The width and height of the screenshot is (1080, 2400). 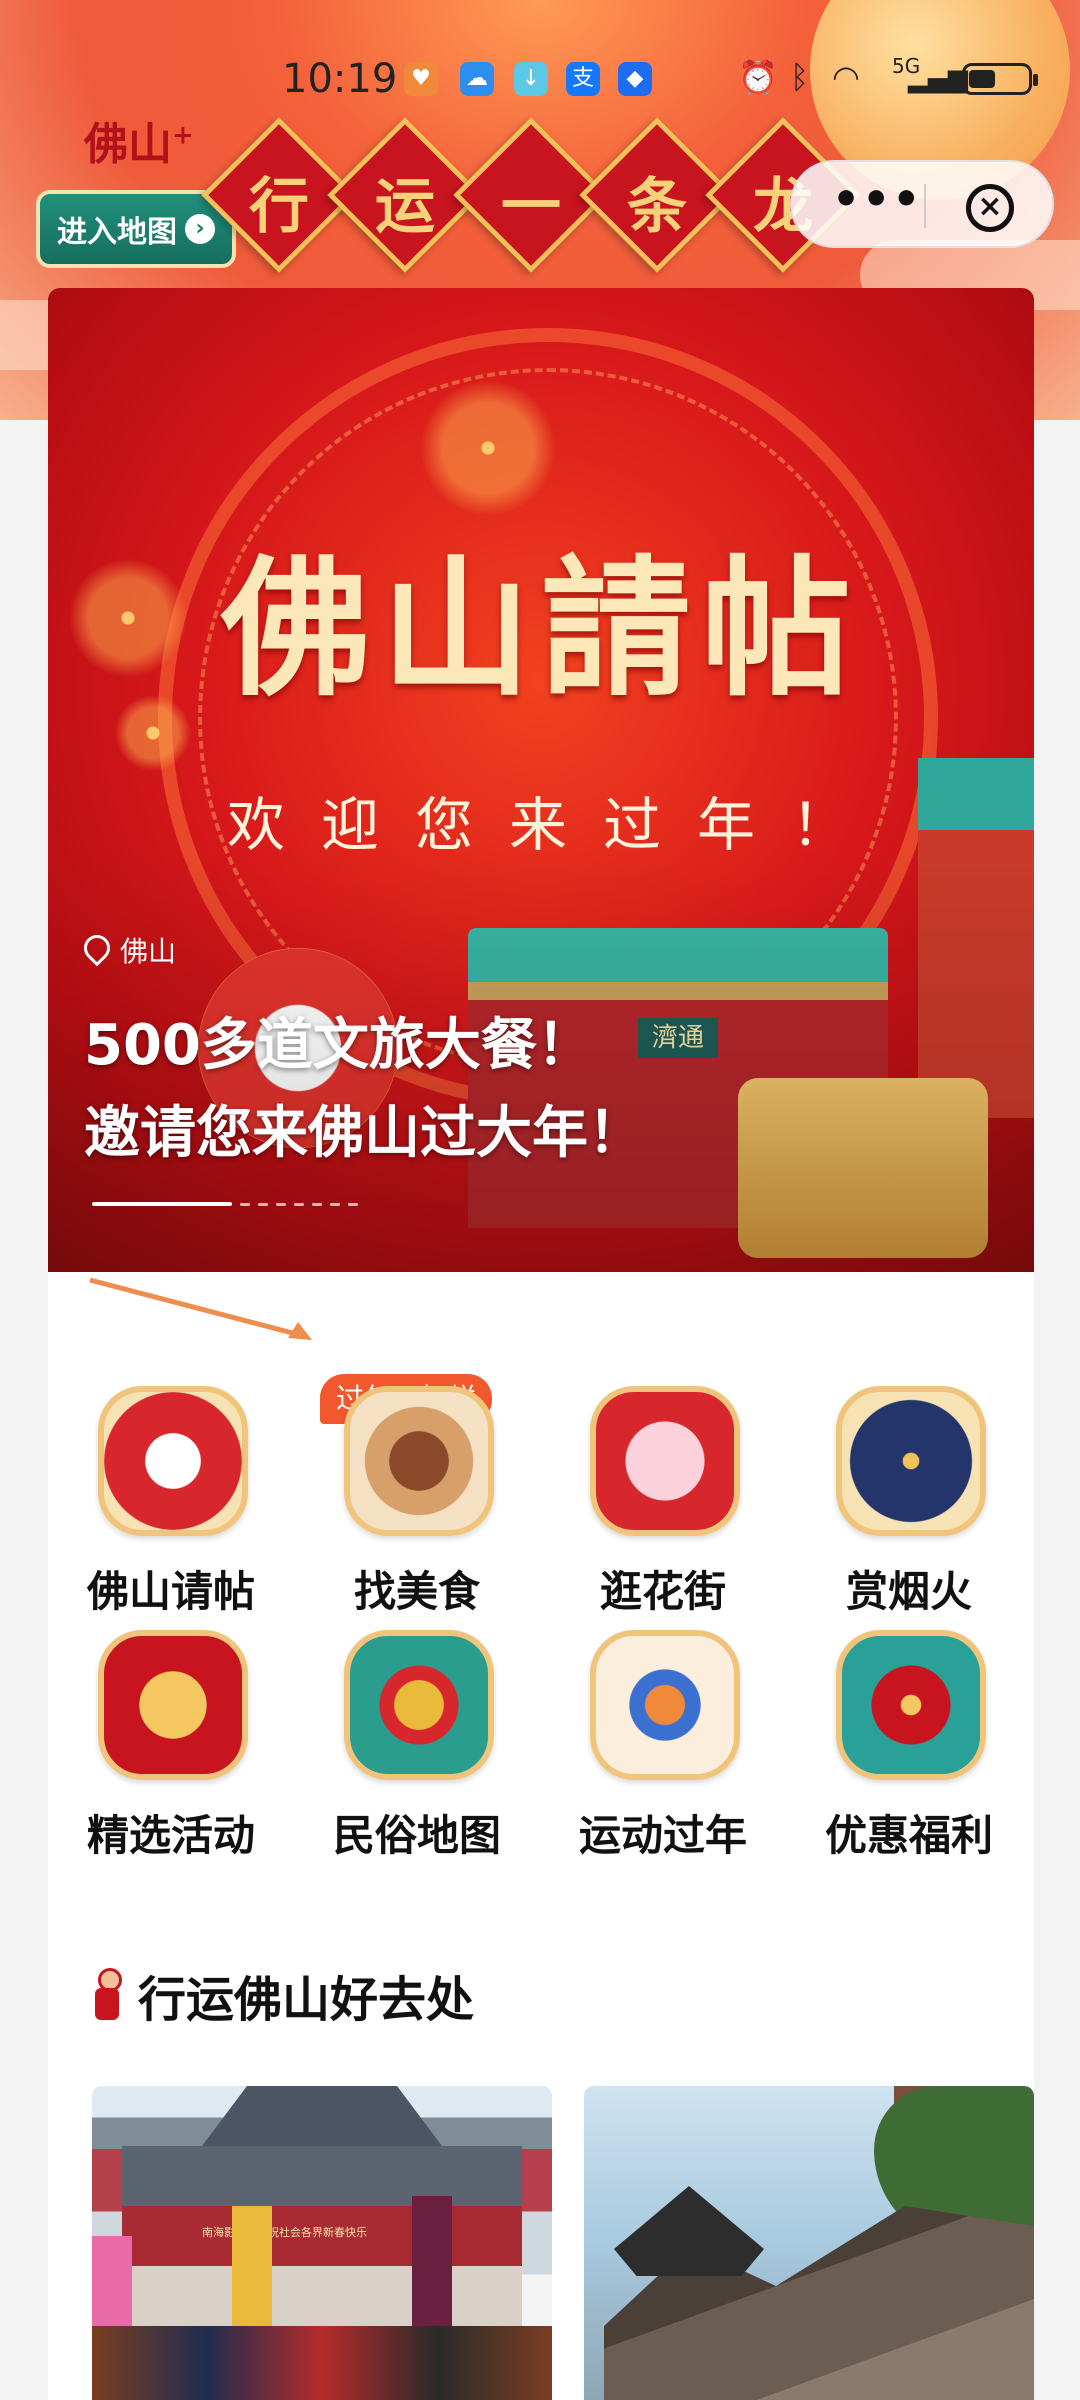 I want to click on battery-icon, so click(x=1000, y=79).